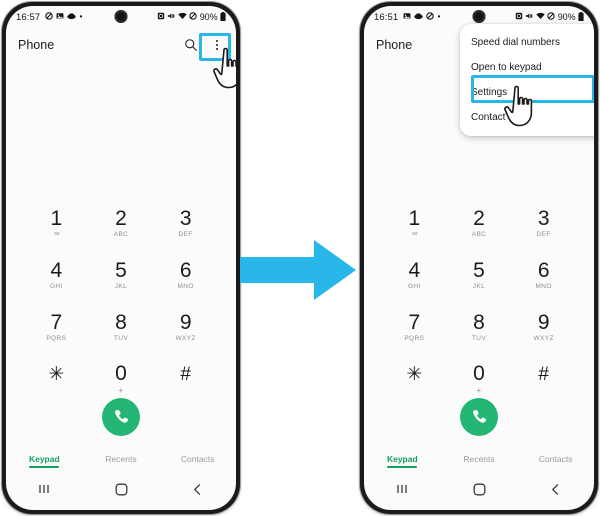 The height and width of the screenshot is (516, 600). I want to click on front-camera-punch-hole, so click(121, 16).